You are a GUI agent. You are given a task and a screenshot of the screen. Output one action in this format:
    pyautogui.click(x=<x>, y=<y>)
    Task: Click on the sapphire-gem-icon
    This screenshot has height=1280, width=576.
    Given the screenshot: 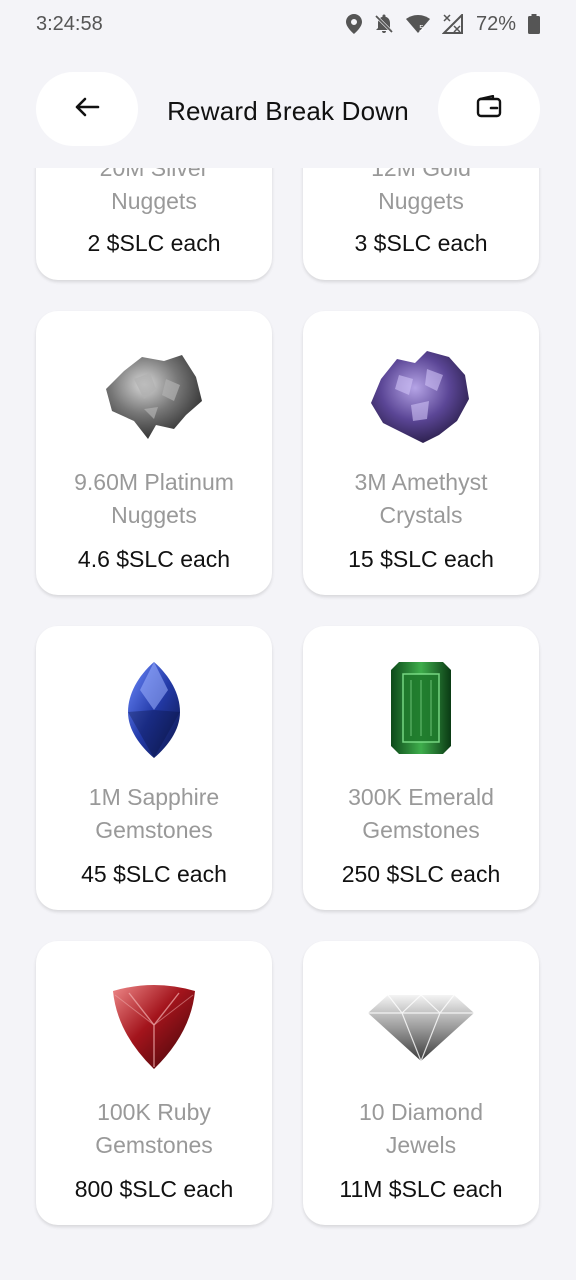 What is the action you would take?
    pyautogui.click(x=154, y=712)
    